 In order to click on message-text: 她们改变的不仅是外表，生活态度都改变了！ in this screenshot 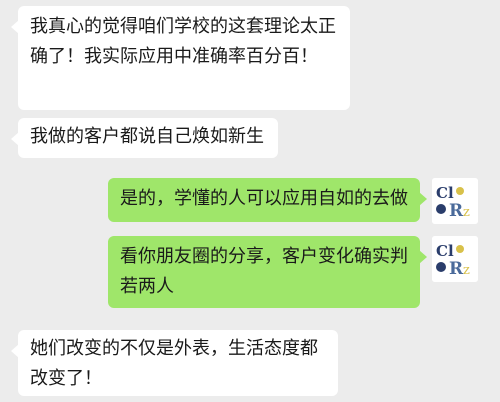, I will do `click(174, 363)`.